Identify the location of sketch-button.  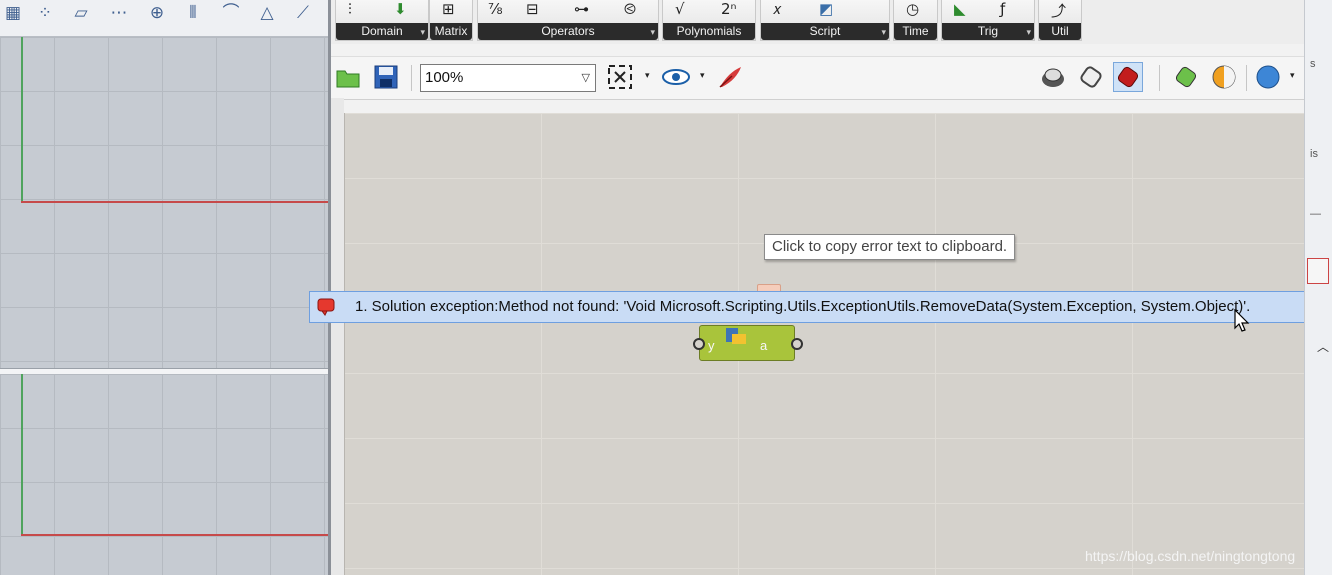
(730, 77).